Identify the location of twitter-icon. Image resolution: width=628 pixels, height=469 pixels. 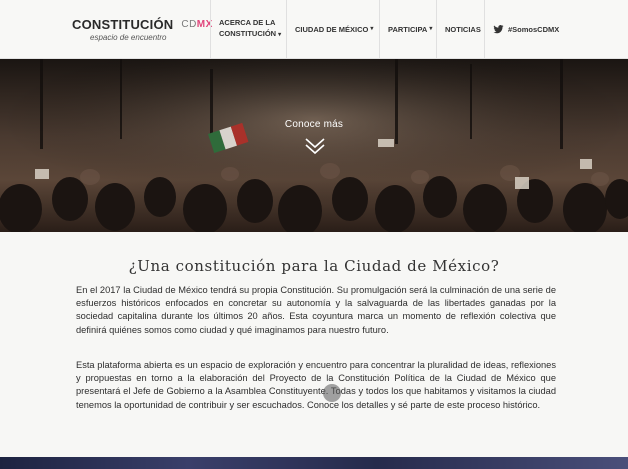
(498, 28).